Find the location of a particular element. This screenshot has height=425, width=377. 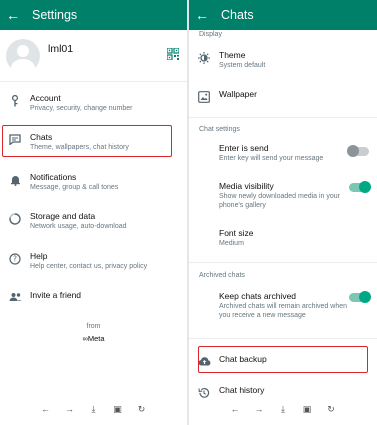

chats-app-bar: ← Chats is located at coordinates (283, 15).